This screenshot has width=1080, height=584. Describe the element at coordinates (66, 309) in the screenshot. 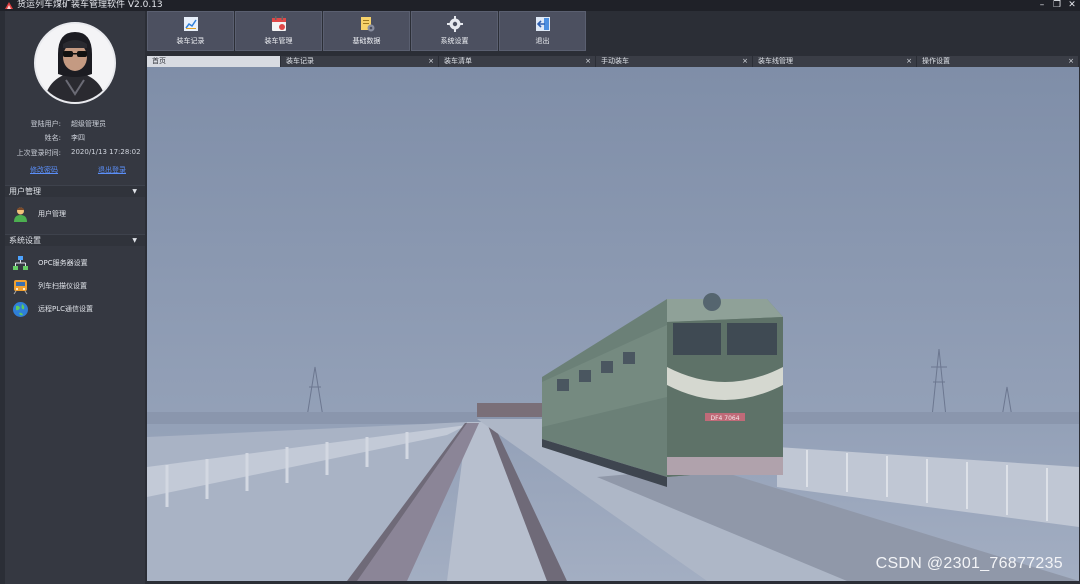

I see `sidebar-item-label: 远程PLC通信设置` at that location.